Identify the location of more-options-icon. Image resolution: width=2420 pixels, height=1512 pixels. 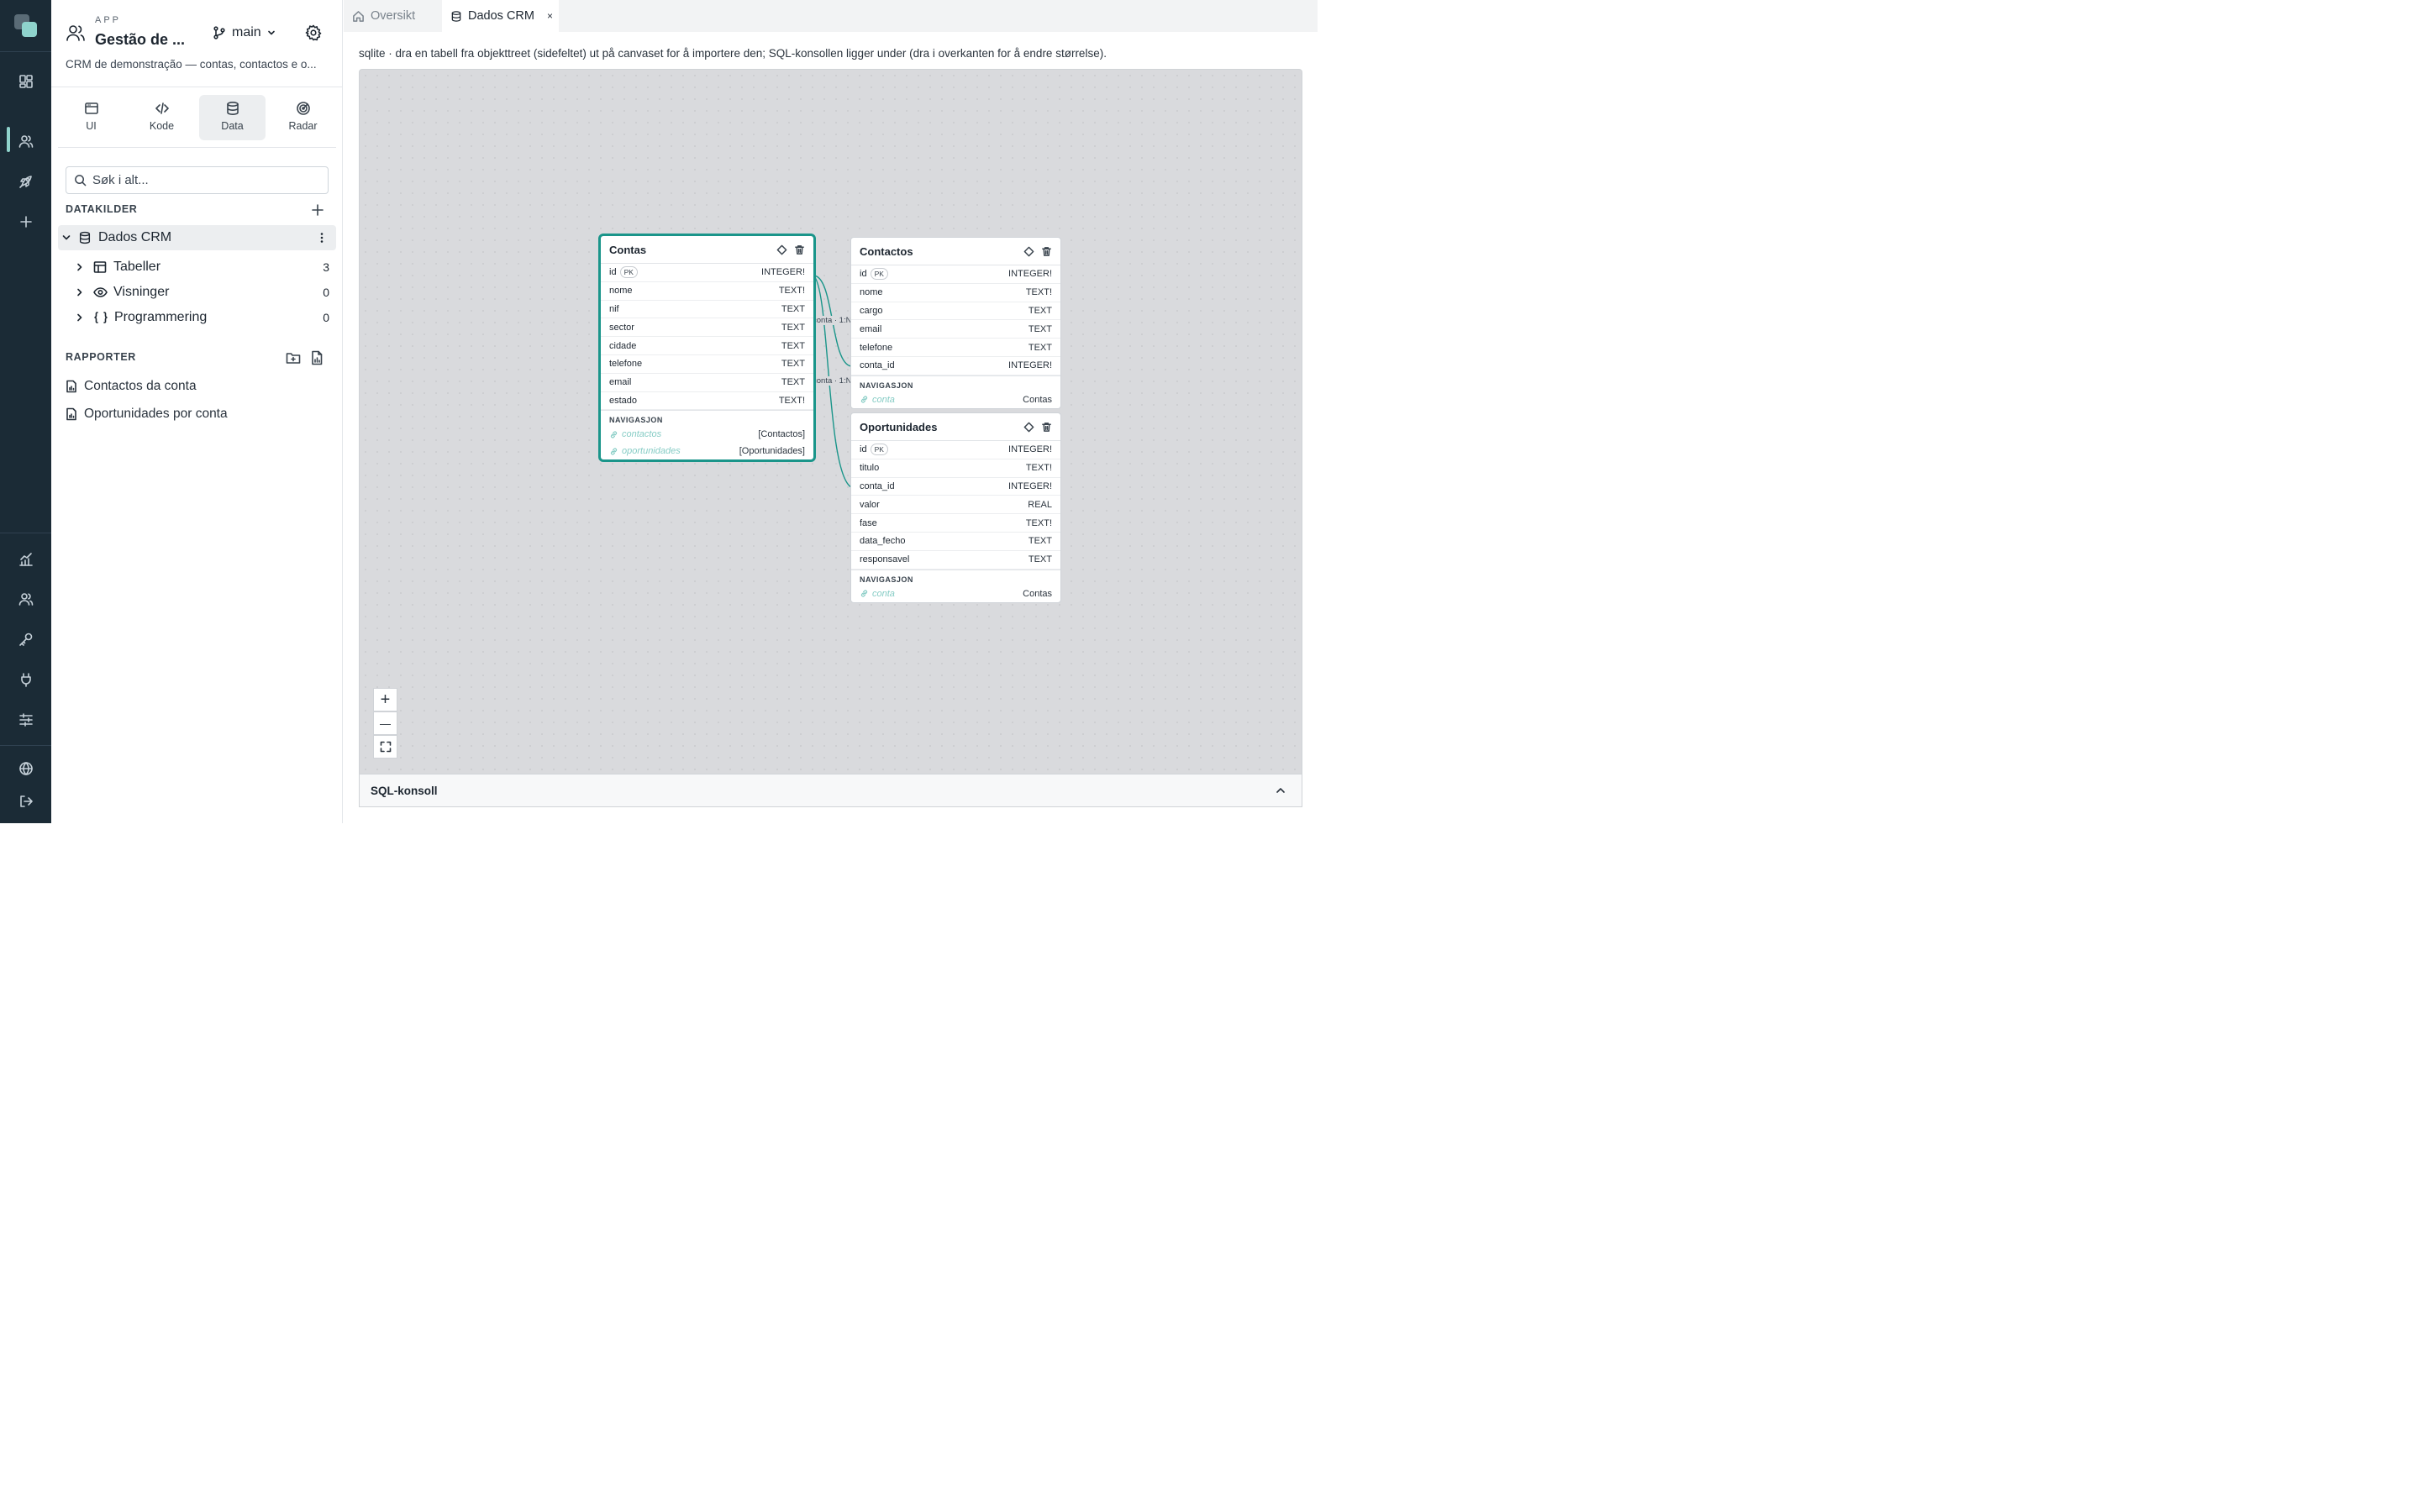
(322, 238).